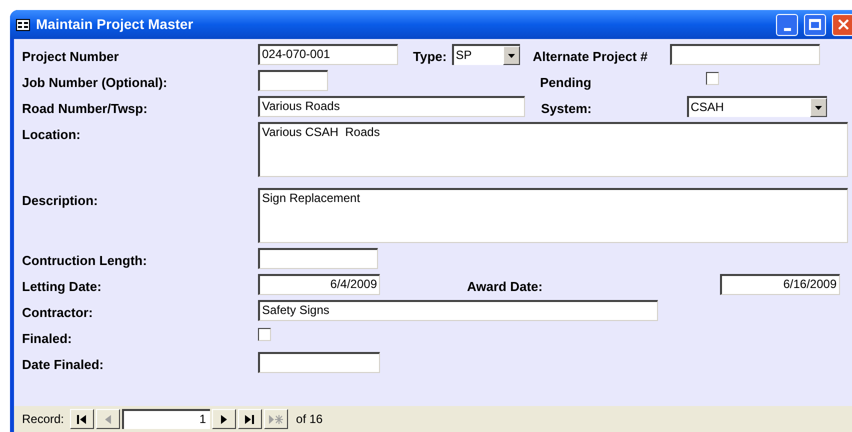  What do you see at coordinates (309, 419) in the screenshot?
I see `record-count: of 16` at bounding box center [309, 419].